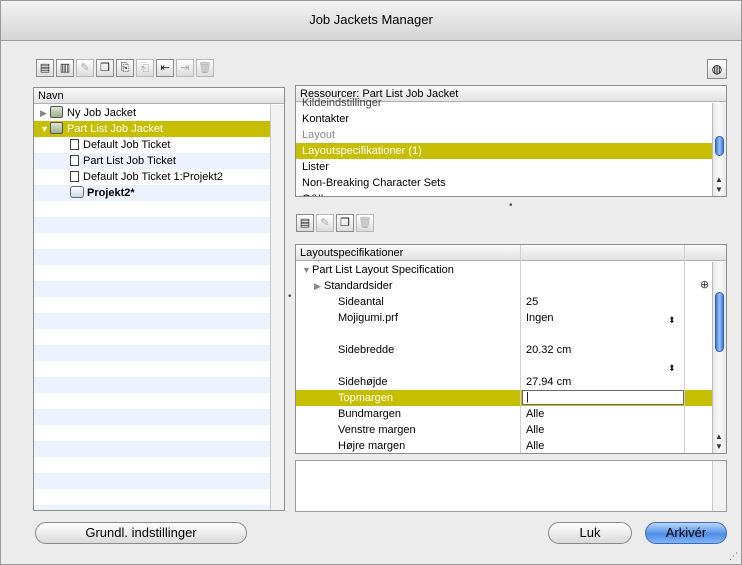  I want to click on resource-item-cut: Kildeindstillinger, so click(504, 103).